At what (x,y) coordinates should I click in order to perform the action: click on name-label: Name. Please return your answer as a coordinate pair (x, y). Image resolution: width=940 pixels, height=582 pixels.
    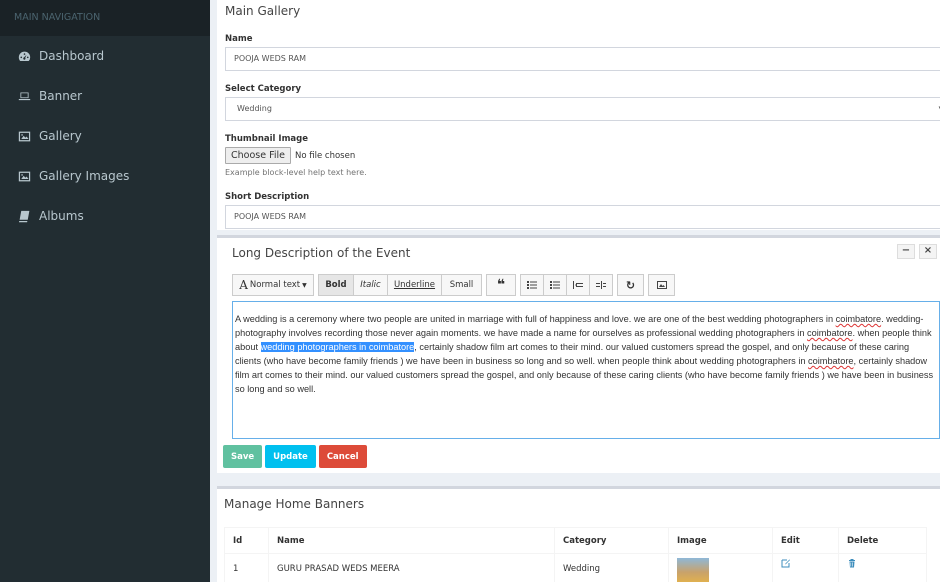
    Looking at the image, I should click on (239, 39).